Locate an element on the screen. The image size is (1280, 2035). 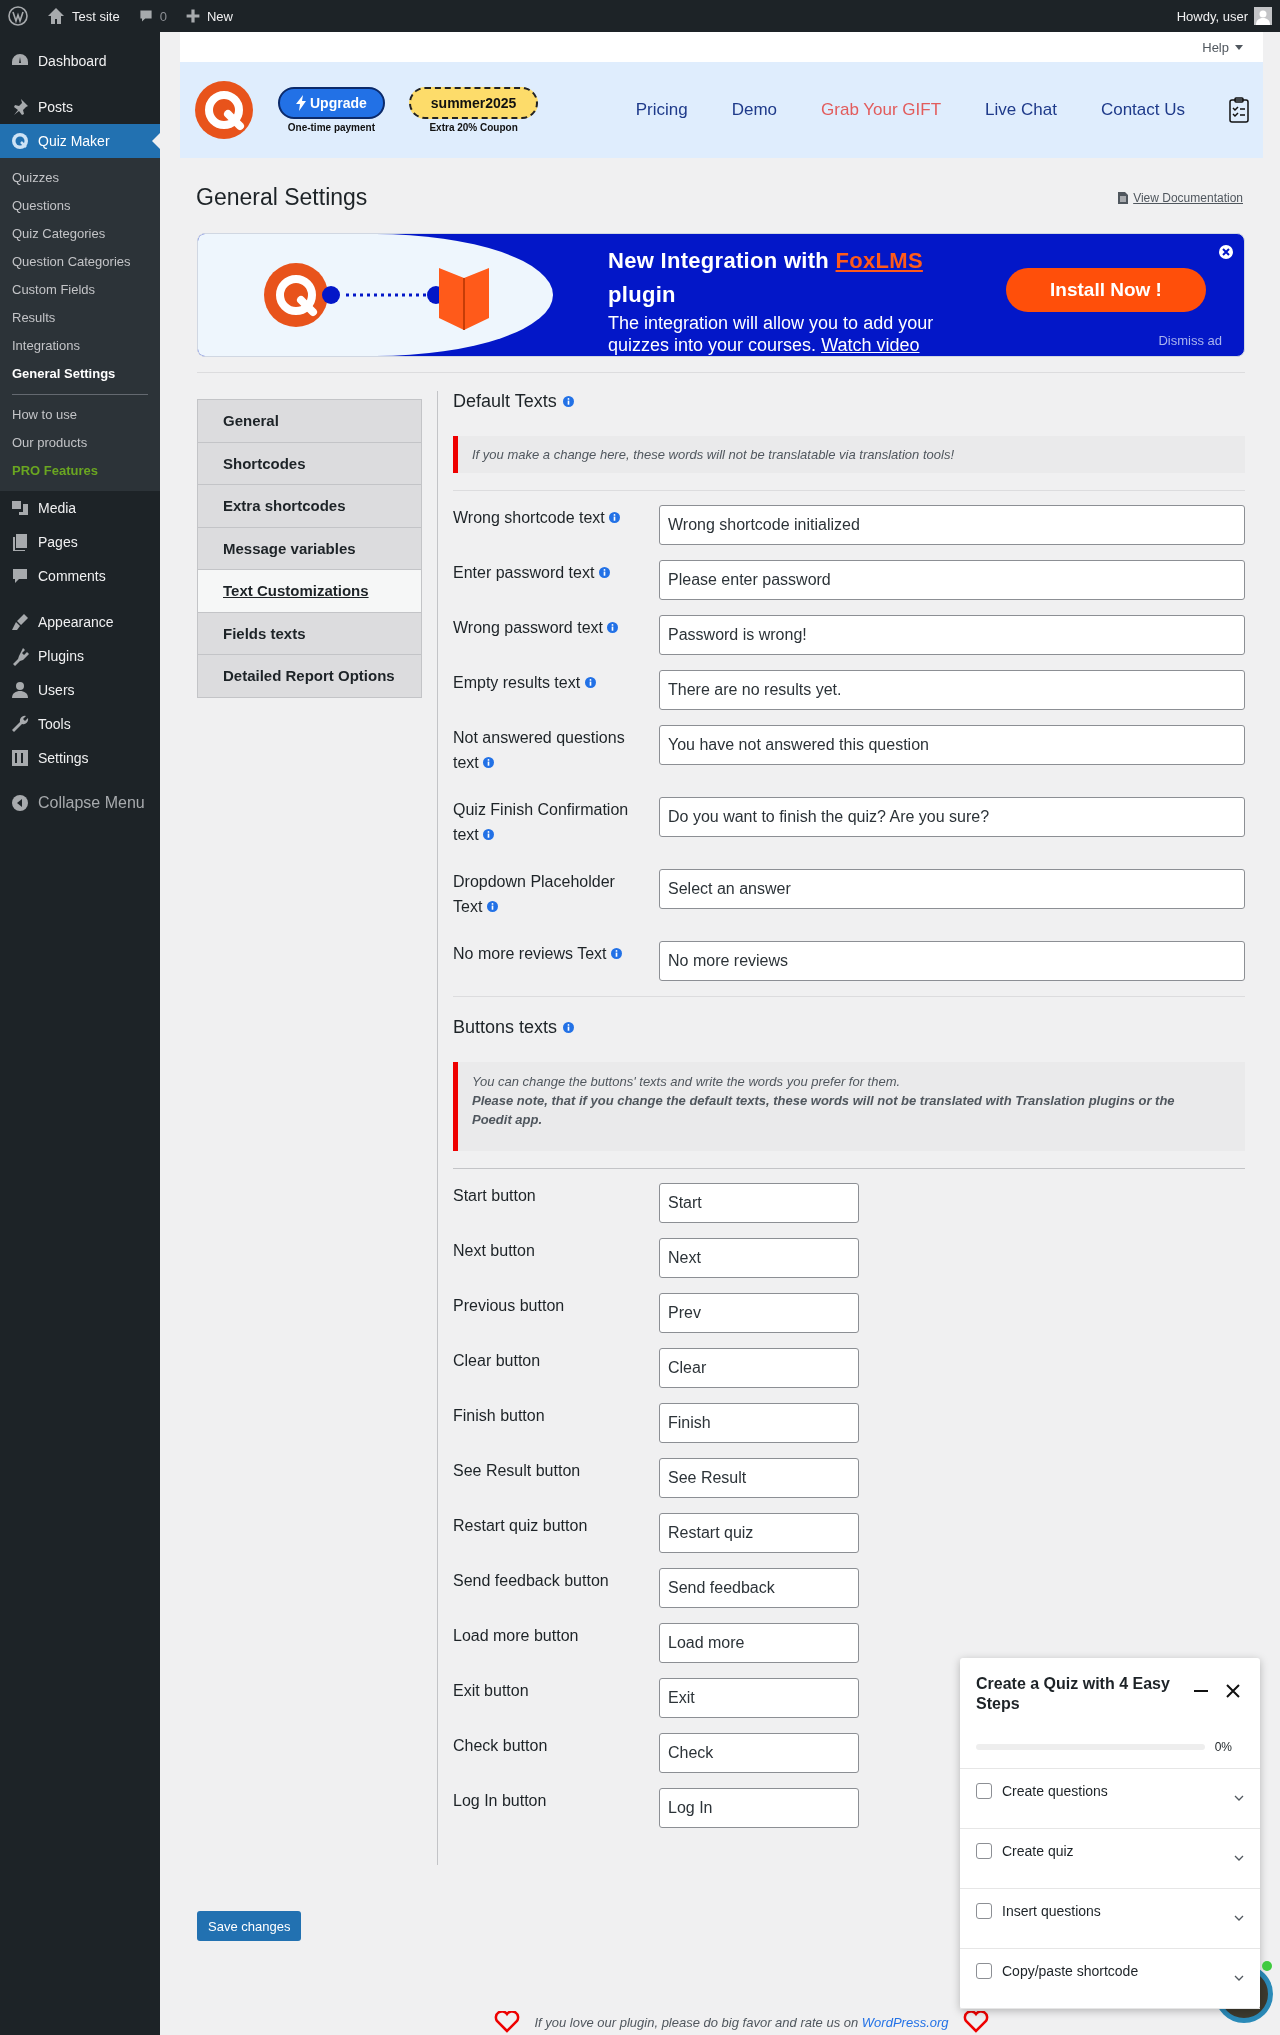
text-field: Send feedback is located at coordinates (759, 1588).